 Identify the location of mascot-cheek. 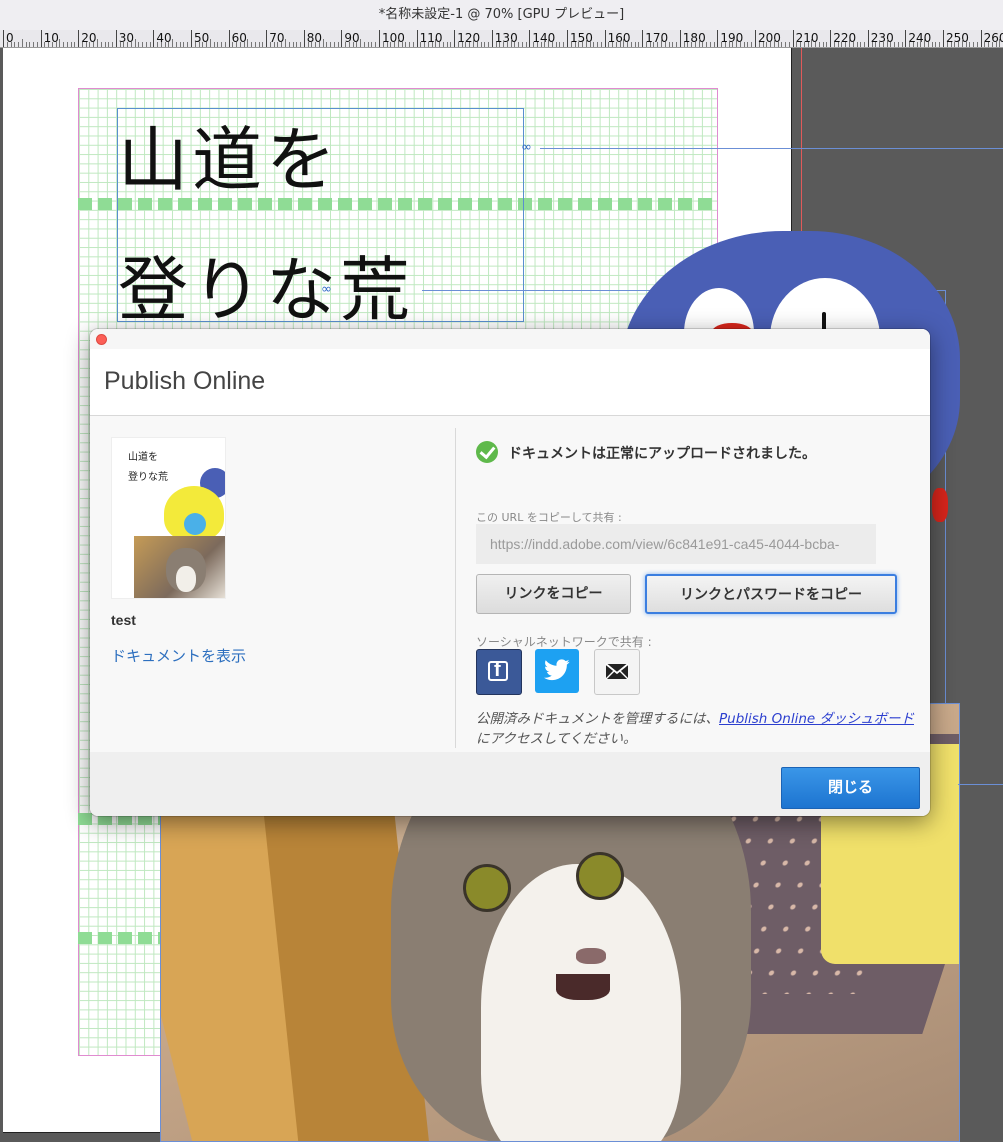
(940, 505).